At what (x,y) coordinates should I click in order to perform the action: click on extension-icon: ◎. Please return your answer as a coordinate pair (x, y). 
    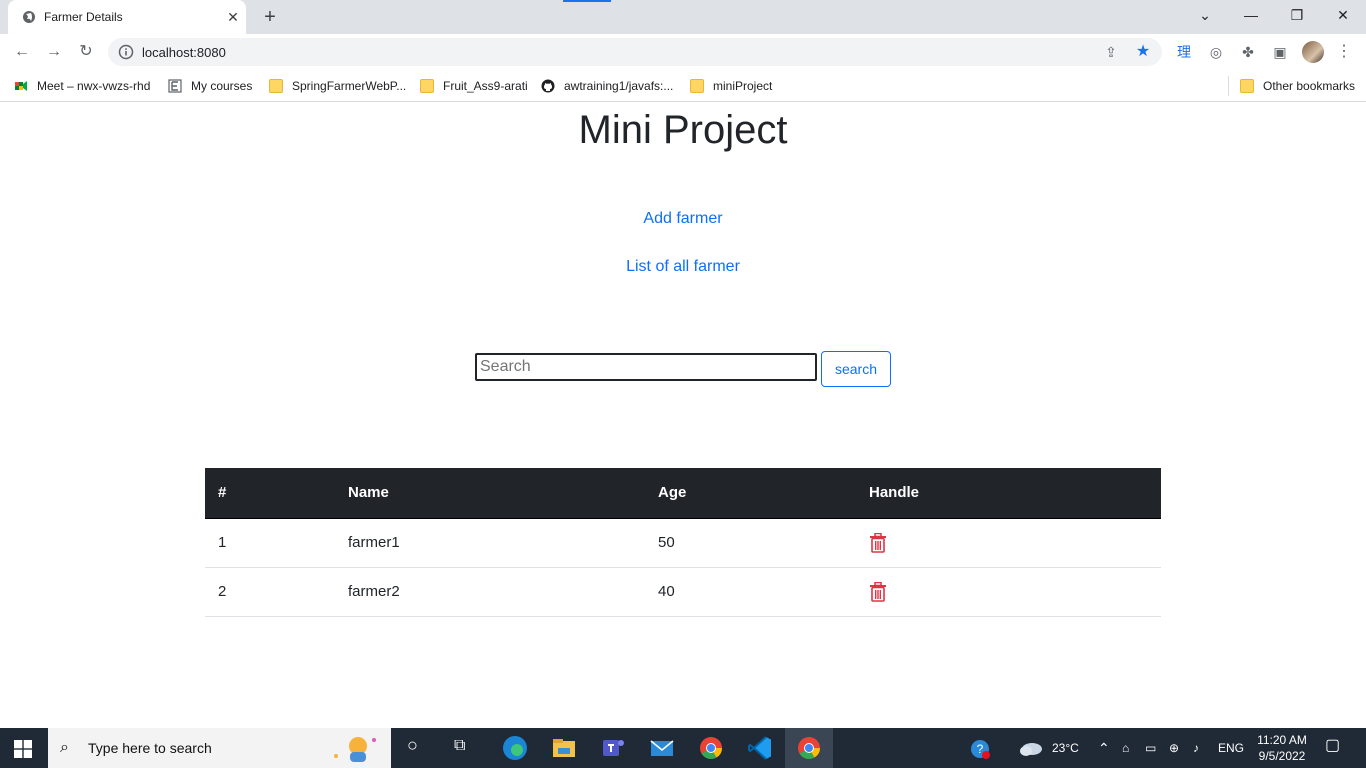
    Looking at the image, I should click on (1216, 52).